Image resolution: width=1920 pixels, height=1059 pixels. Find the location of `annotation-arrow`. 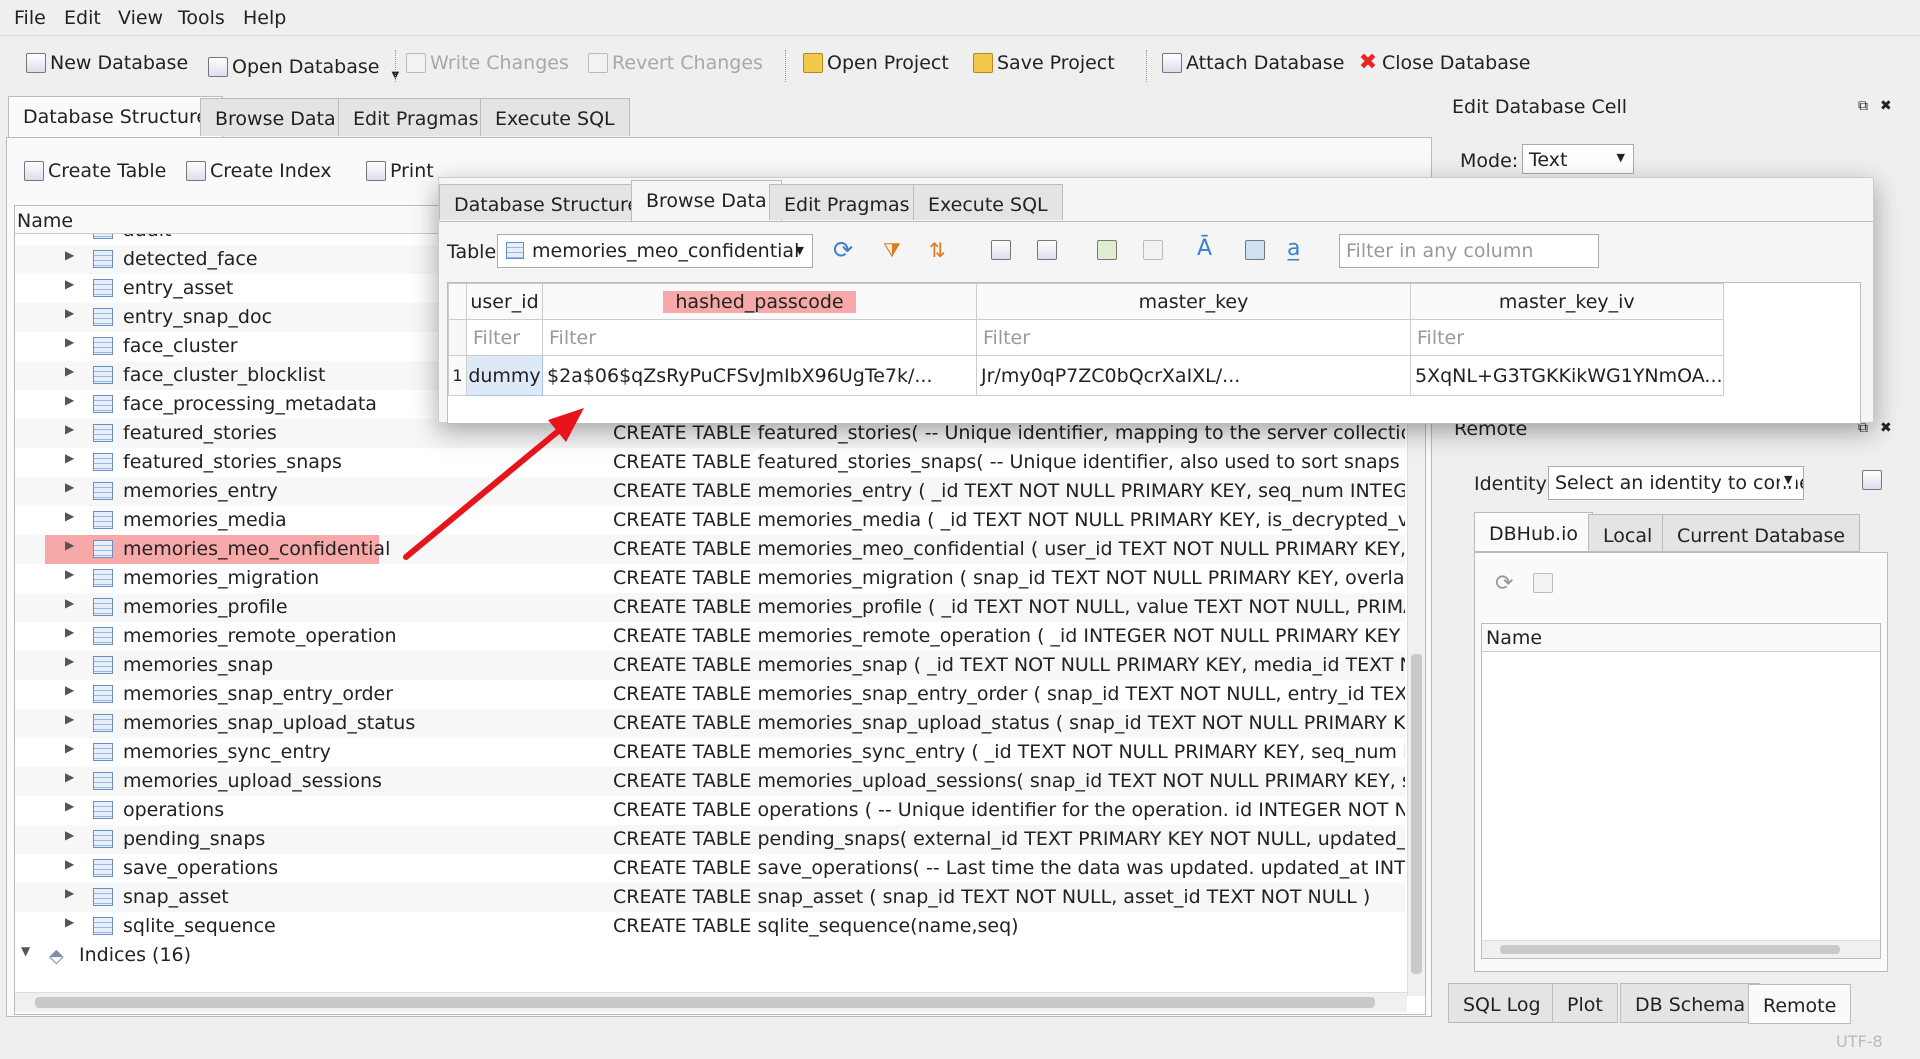

annotation-arrow is located at coordinates (493, 484).